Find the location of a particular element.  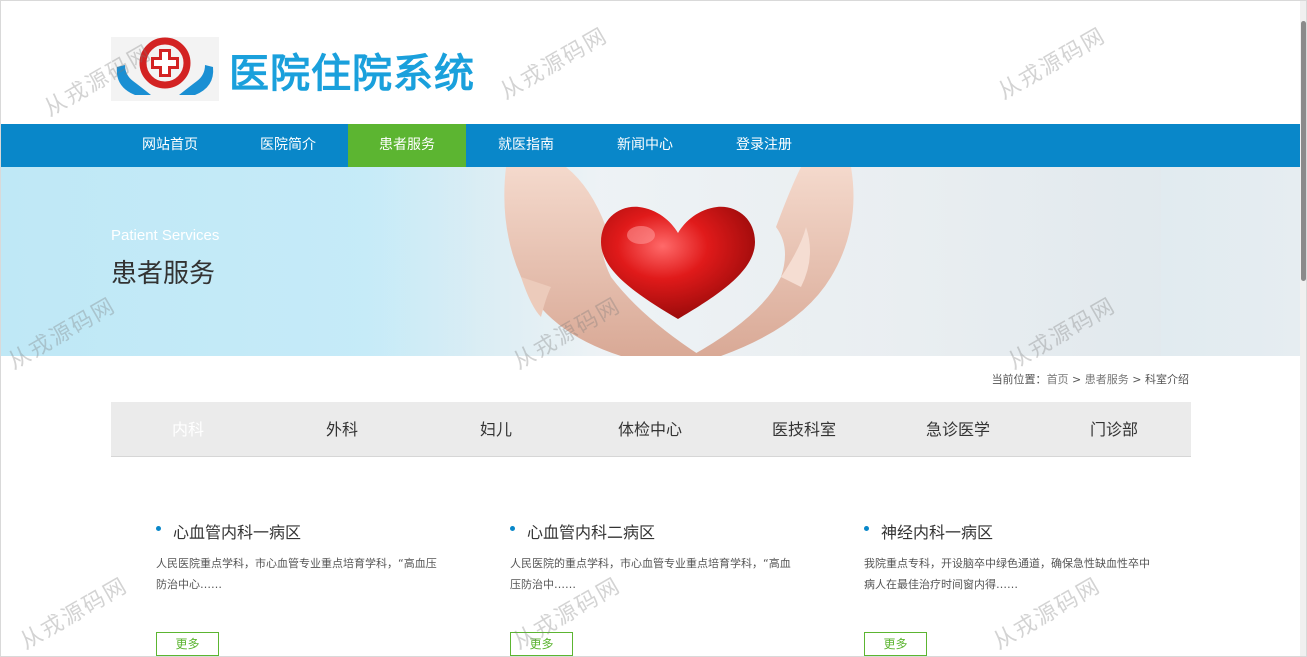

tab-surgery: 外科 is located at coordinates (342, 429).